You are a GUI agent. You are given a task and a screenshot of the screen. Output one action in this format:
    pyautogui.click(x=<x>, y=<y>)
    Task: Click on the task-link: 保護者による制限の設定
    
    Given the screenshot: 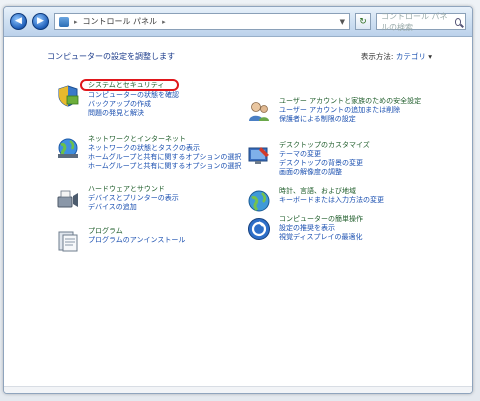 What is the action you would take?
    pyautogui.click(x=350, y=119)
    